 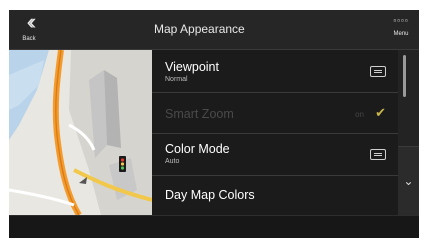 What do you see at coordinates (401, 20) in the screenshot?
I see `grid-dots-icon: ▫▫▫▫` at bounding box center [401, 20].